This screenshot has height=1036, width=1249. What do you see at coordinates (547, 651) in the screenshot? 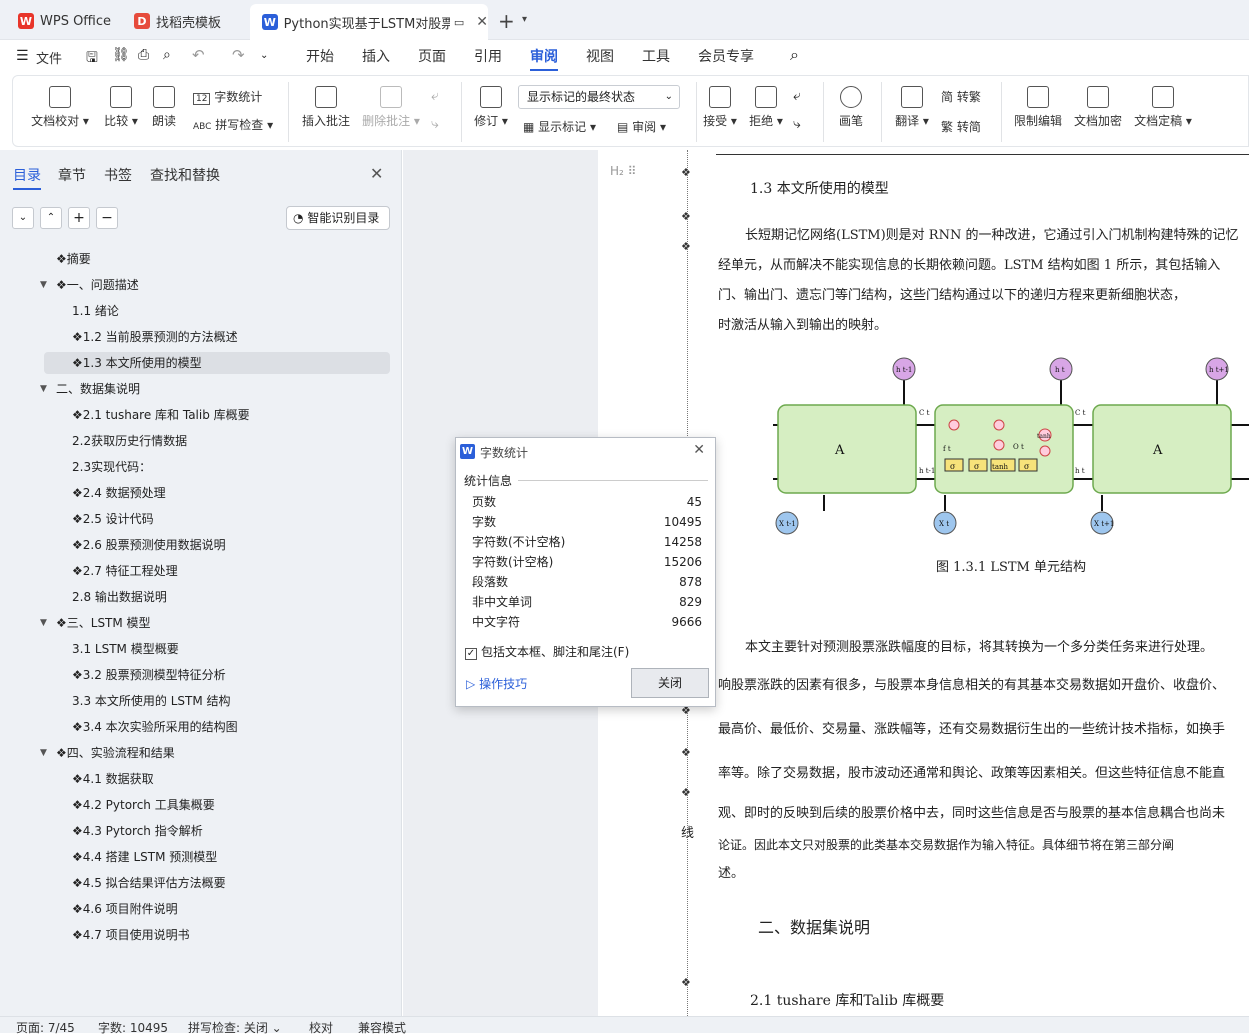
I see `include-notes-checkbox: ✓ 包括文本框、脚注和尾注(F)` at bounding box center [547, 651].